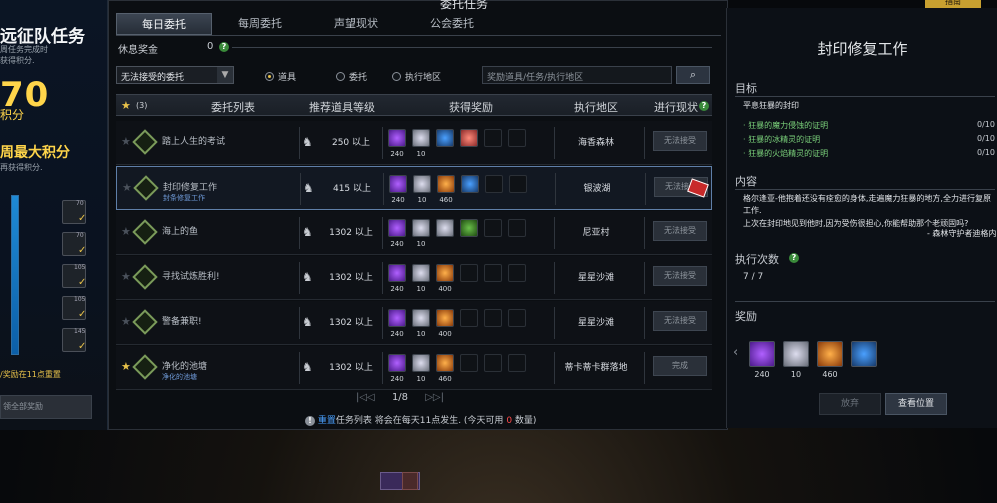  What do you see at coordinates (74, 308) in the screenshot?
I see `reward-slot-4: 105 ✓` at bounding box center [74, 308].